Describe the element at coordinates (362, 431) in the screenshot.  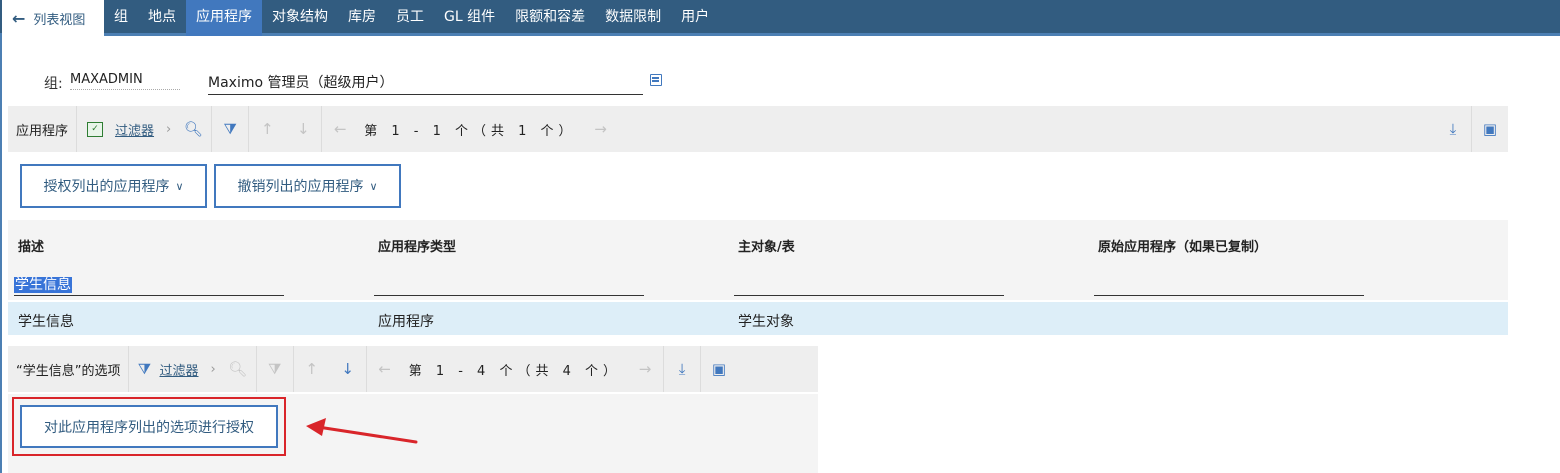
I see `annotation-arrow` at that location.